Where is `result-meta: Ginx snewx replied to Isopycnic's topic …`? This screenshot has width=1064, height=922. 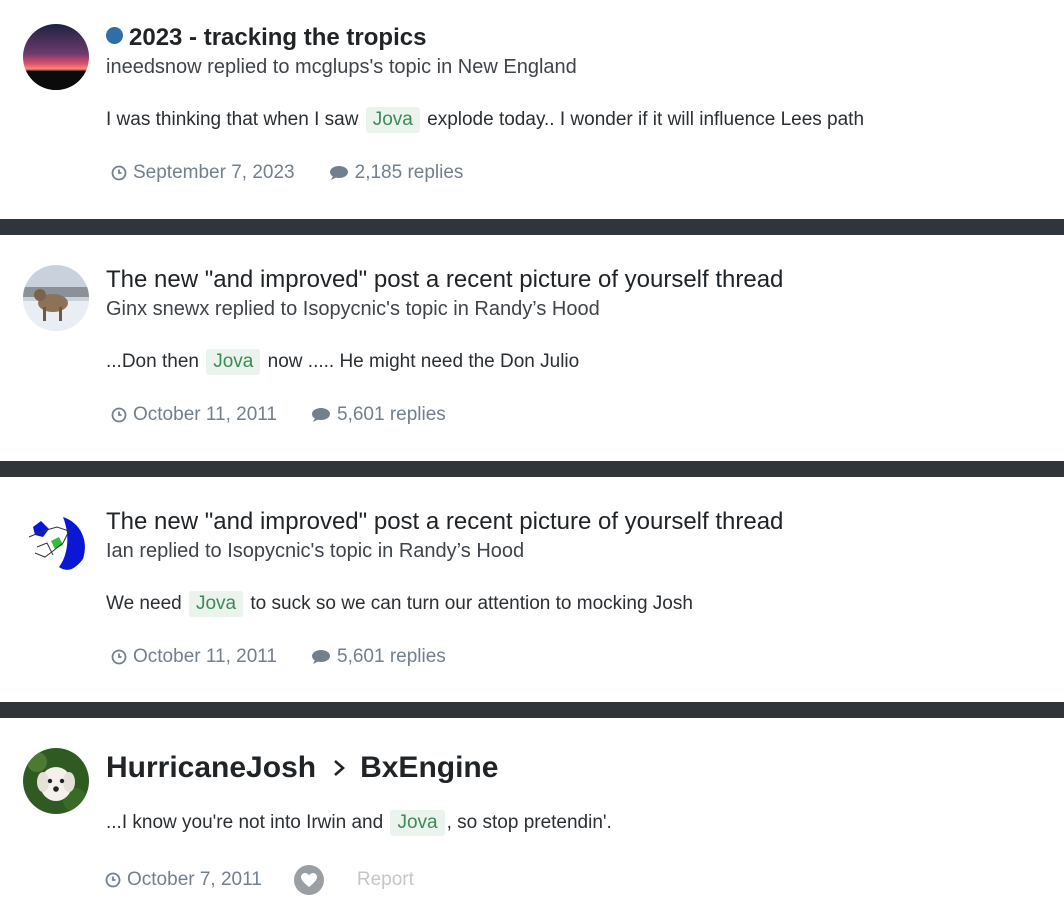
result-meta: Ginx snewx replied to Isopycnic's topic … is located at coordinates (353, 309).